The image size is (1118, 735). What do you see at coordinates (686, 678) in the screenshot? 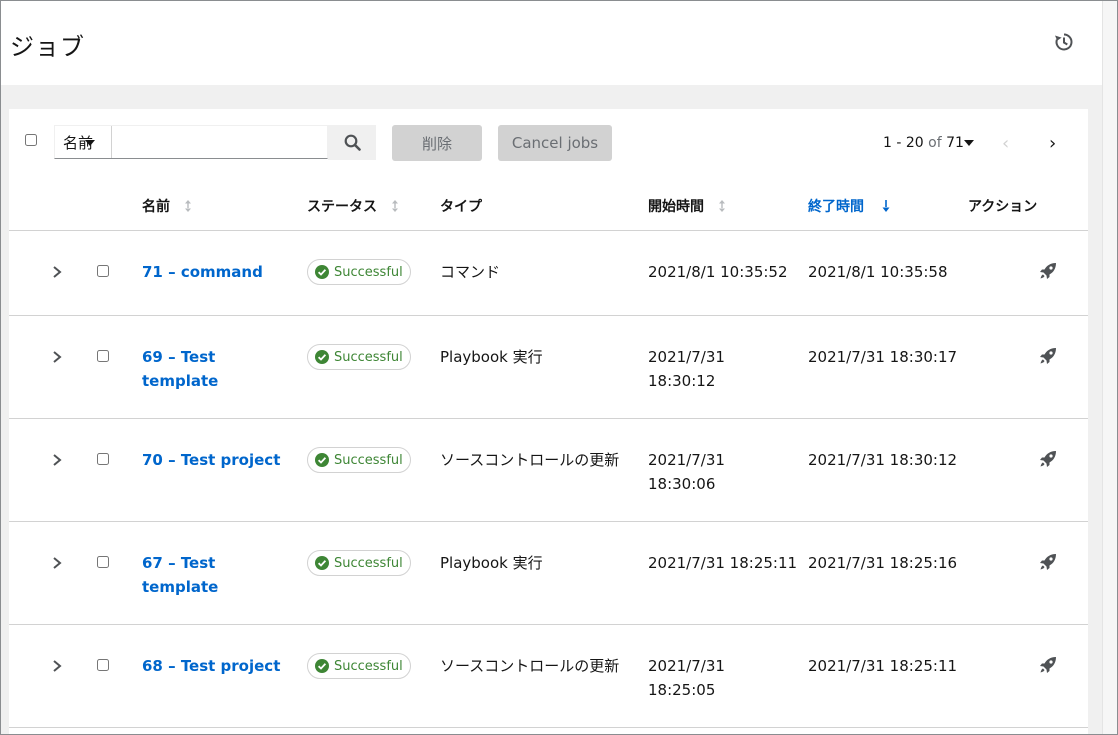
I see `start-time: 2021/7/31 18:25:05` at bounding box center [686, 678].